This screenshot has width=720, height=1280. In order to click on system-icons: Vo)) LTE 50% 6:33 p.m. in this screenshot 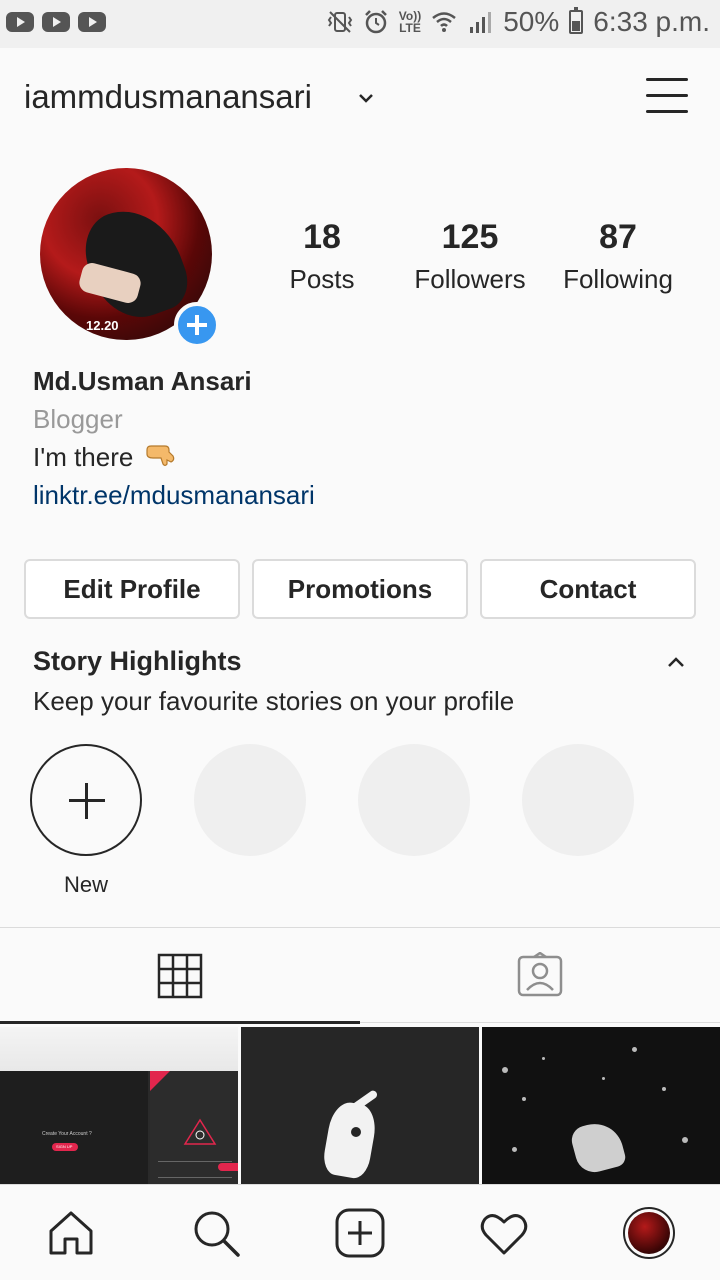, I will do `click(518, 22)`.